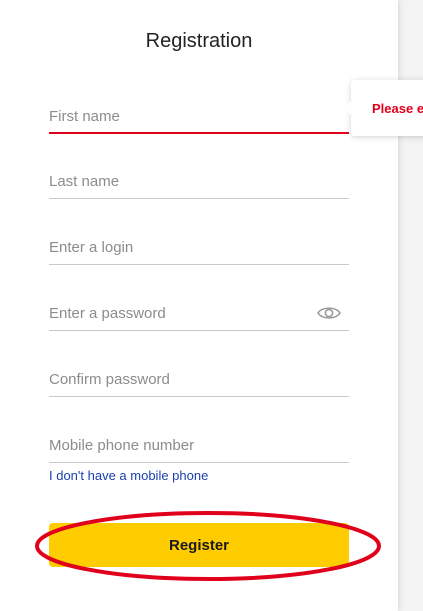  I want to click on tooltip-arrow, so click(347, 108).